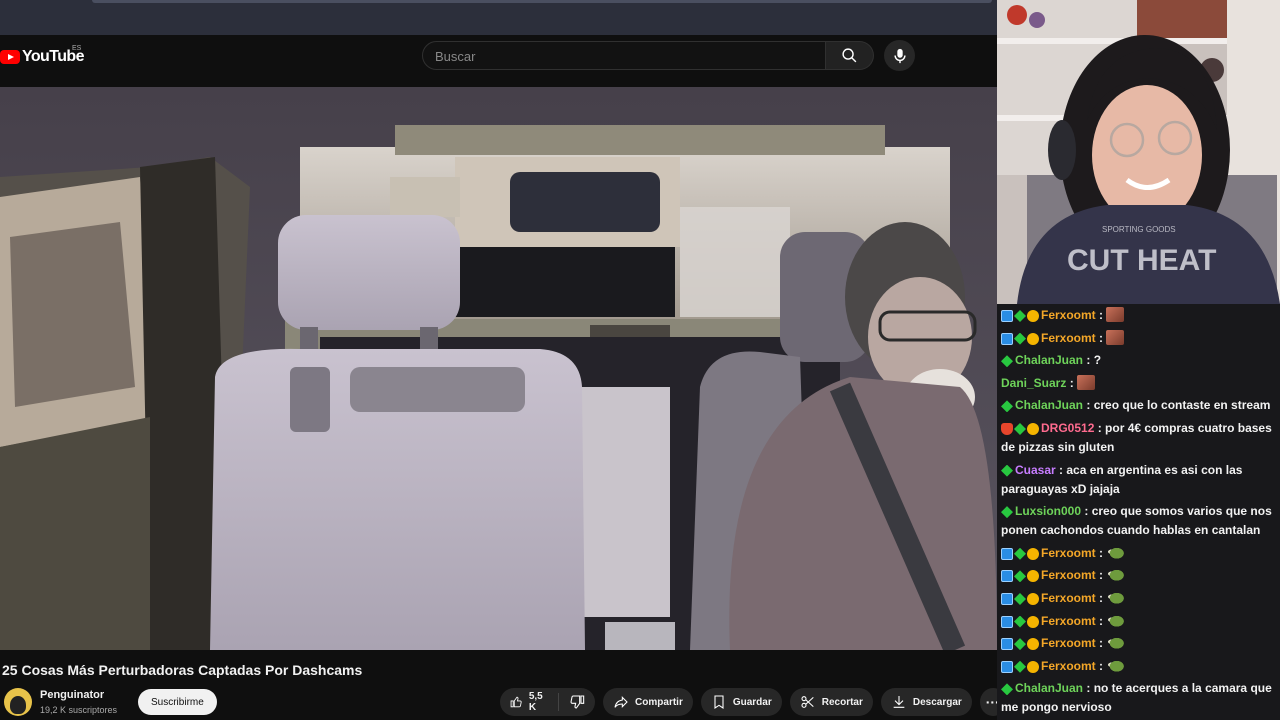  I want to click on download-label: Descargar, so click(937, 702).